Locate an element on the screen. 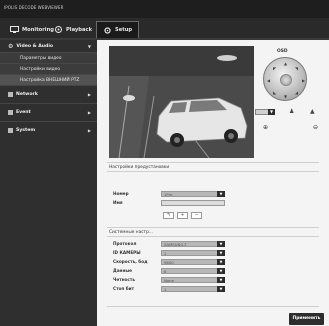  ptz-down-button: ▼ is located at coordinates (285, 96).